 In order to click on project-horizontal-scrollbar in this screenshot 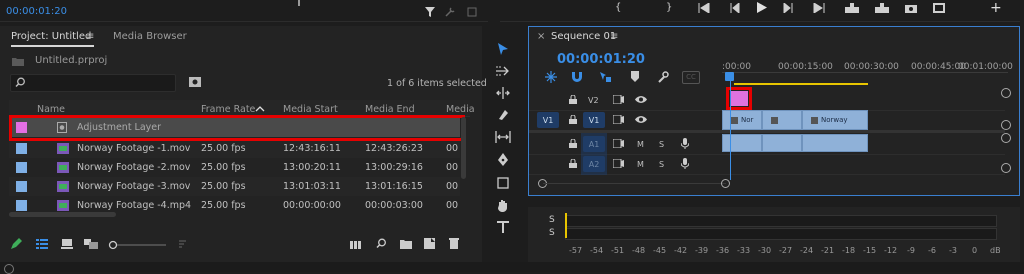, I will do `click(62, 214)`.